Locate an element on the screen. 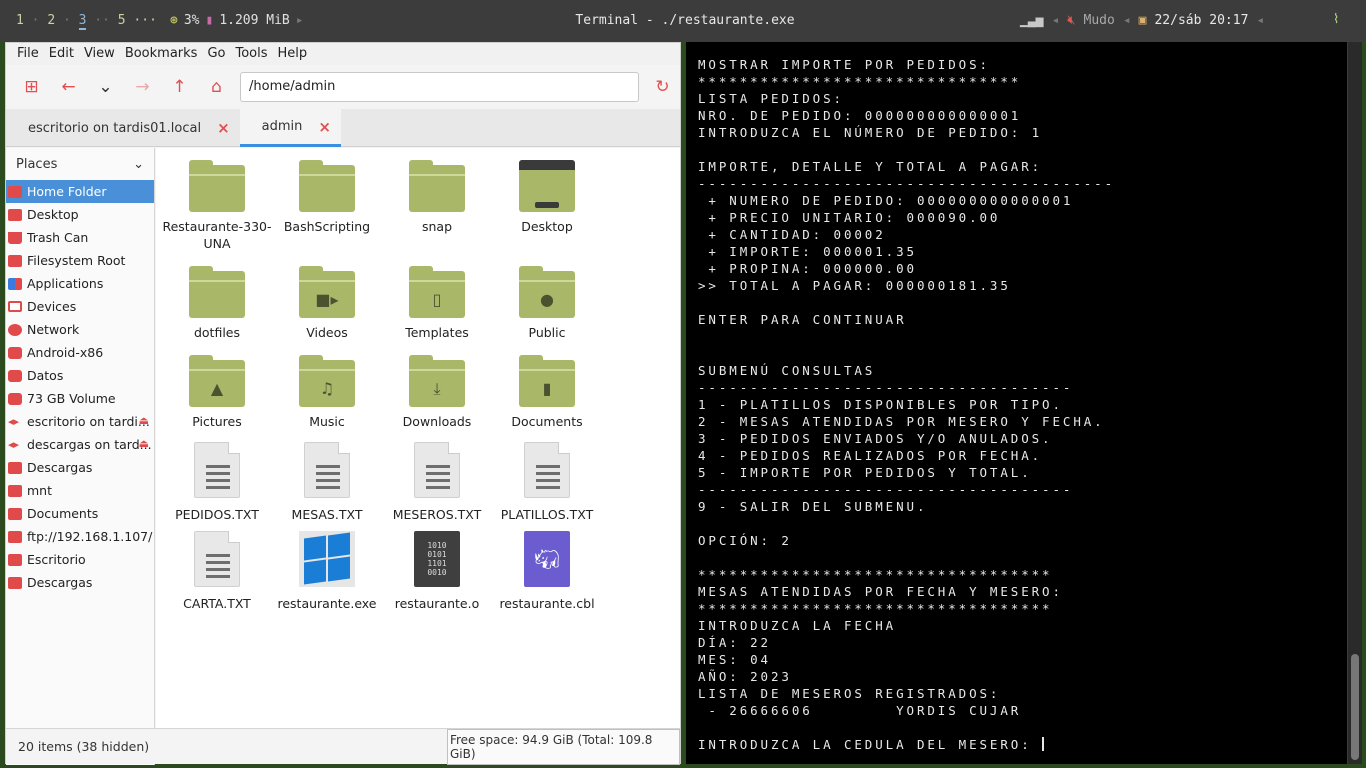  terminal-line: 2 - MESAS ATENDIDAS POR MESERO Y FECHA. is located at coordinates (901, 421).